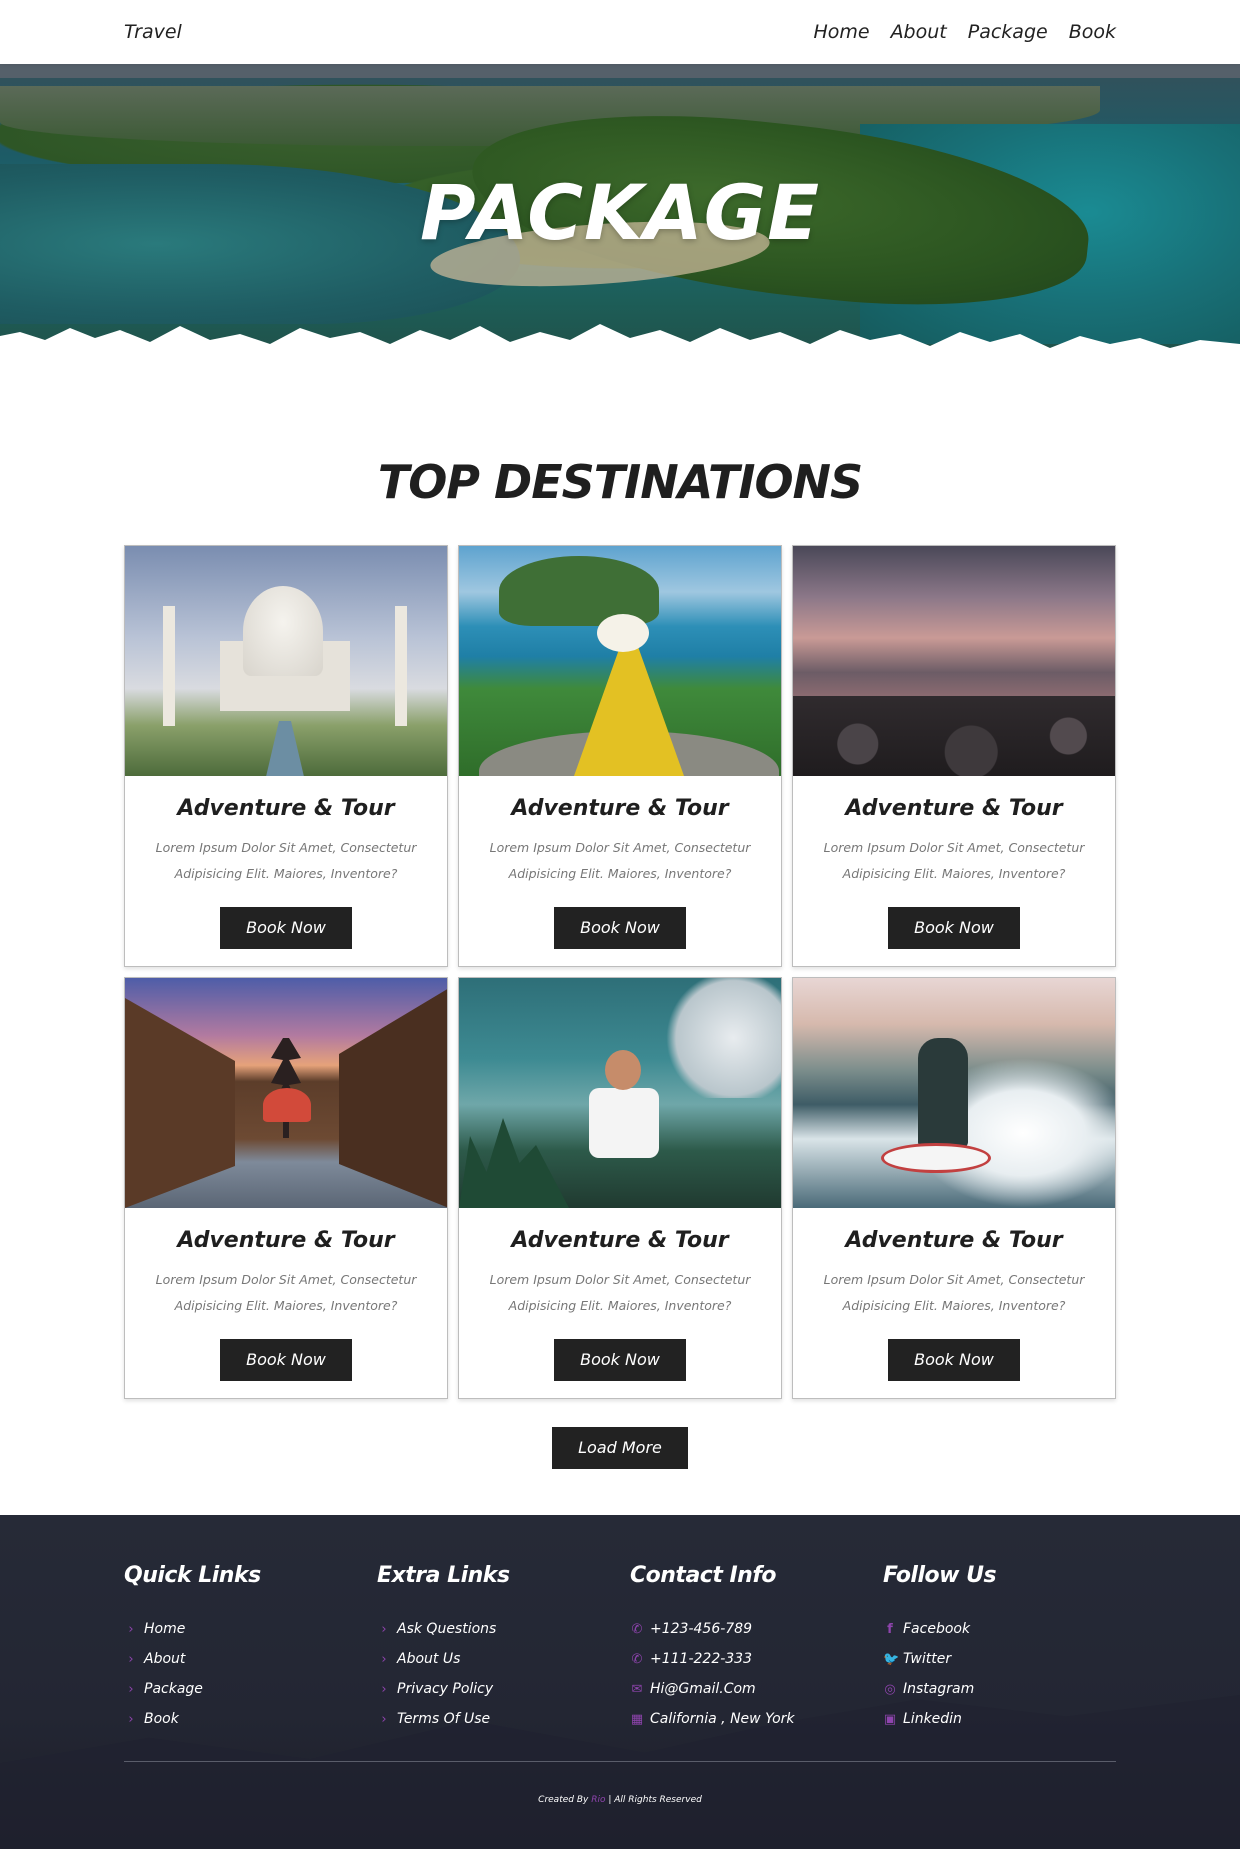 This screenshot has height=1849, width=1240. What do you see at coordinates (445, 1689) in the screenshot?
I see `footer-link-label: Privacy Policy` at bounding box center [445, 1689].